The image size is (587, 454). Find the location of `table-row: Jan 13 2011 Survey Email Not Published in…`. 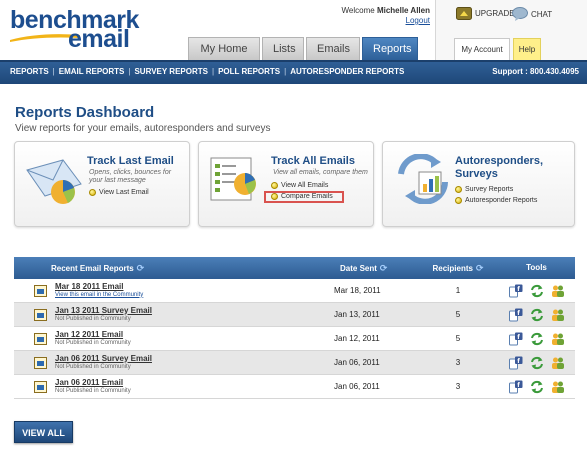

table-row: Jan 13 2011 Survey Email Not Published in… is located at coordinates (294, 315).